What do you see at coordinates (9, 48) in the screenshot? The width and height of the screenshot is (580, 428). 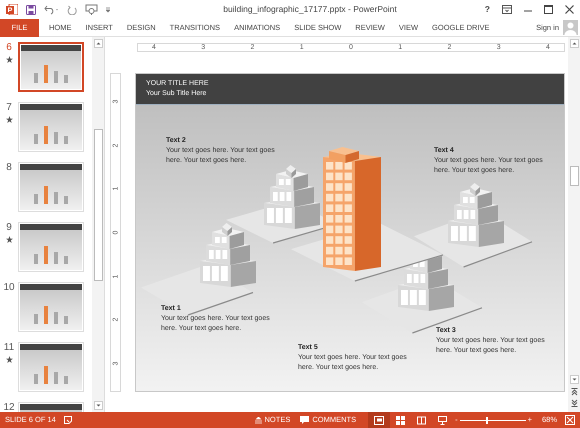 I see `slide-number: 6` at bounding box center [9, 48].